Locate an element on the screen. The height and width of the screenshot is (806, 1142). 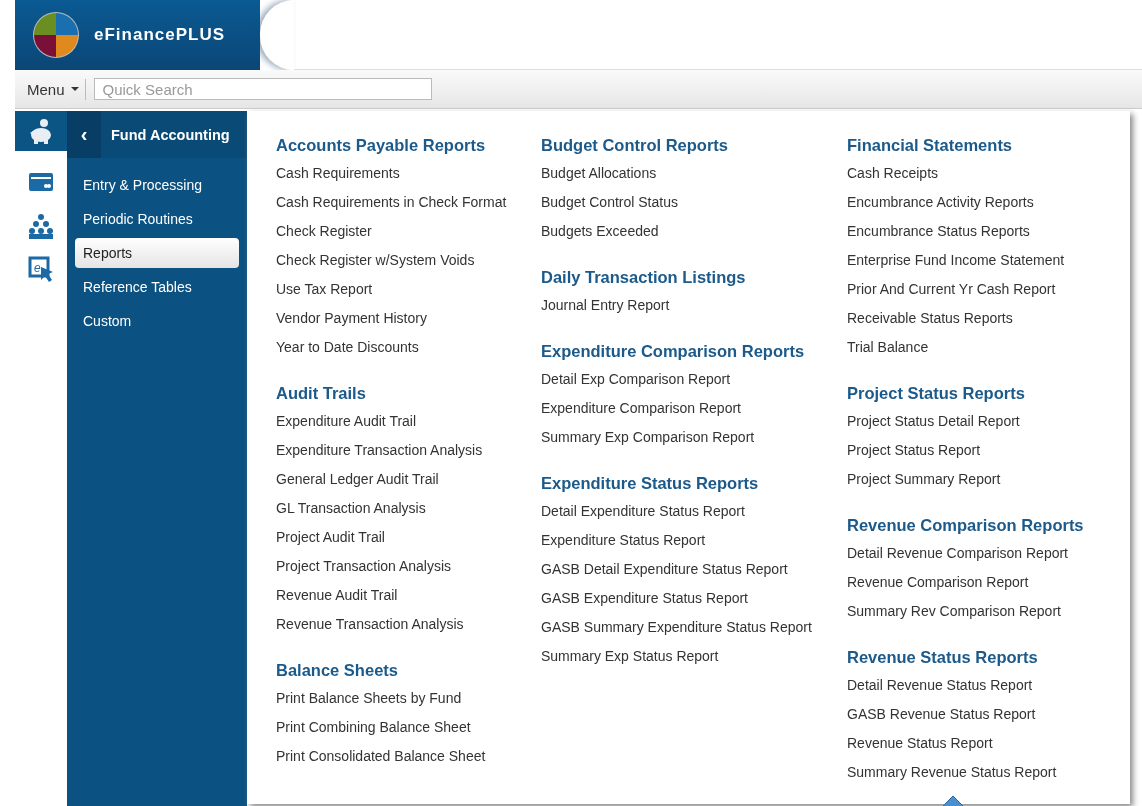
logo-icon is located at coordinates (56, 35).